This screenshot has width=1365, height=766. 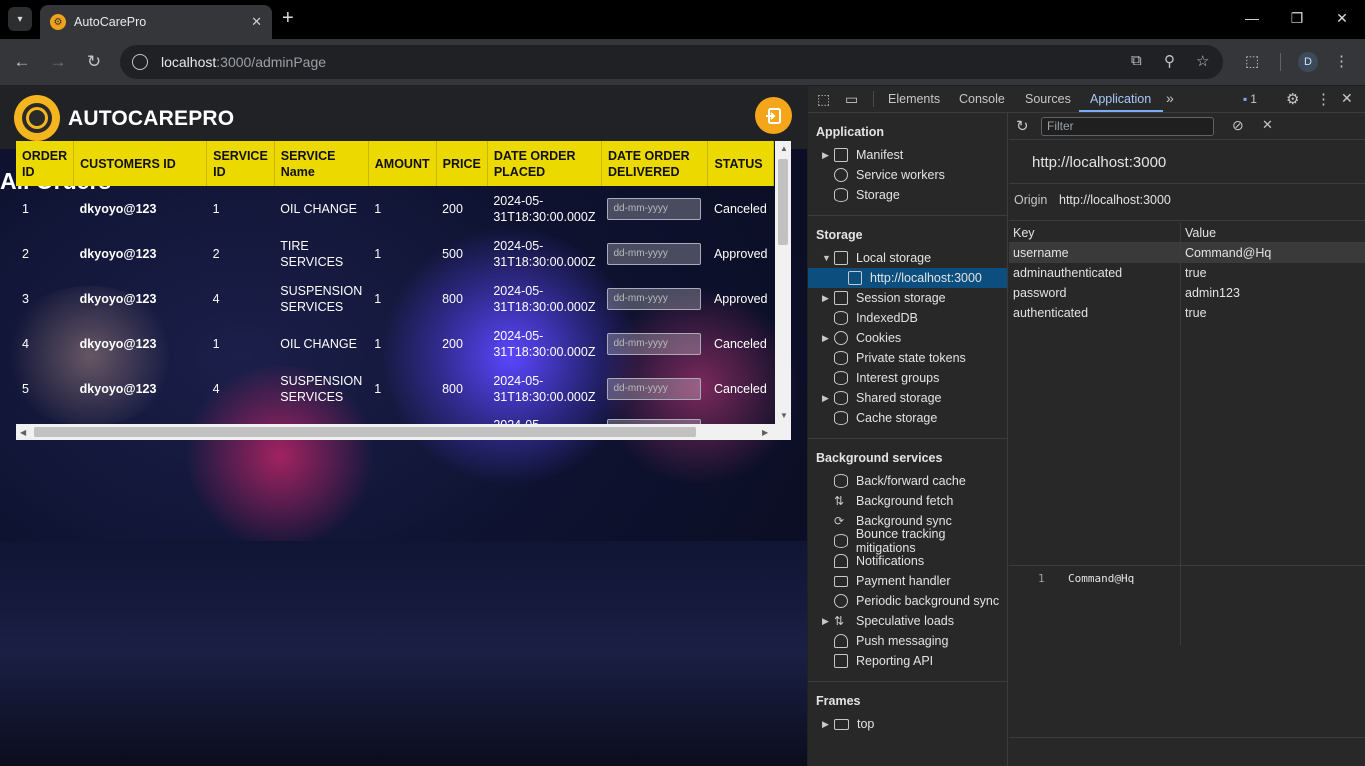 What do you see at coordinates (914, 258) in the screenshot?
I see `tree-item-local-storage: ▼ Local storage` at bounding box center [914, 258].